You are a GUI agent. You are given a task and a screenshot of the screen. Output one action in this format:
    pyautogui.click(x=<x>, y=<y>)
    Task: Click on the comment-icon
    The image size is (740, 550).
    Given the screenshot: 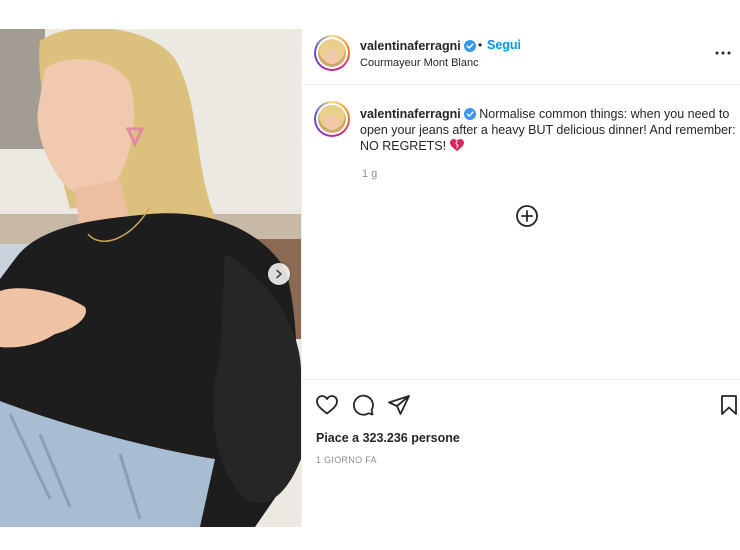 What is the action you would take?
    pyautogui.click(x=363, y=405)
    